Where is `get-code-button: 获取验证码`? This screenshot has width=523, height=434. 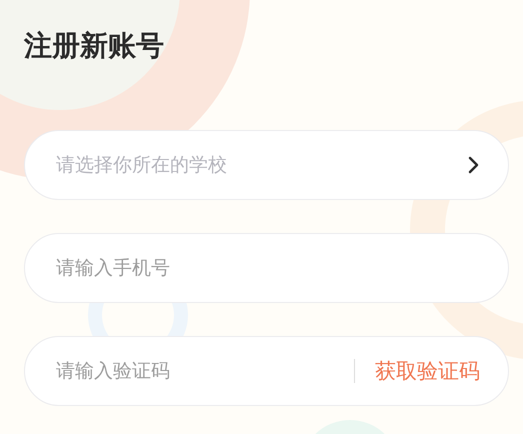
get-code-button: 获取验证码 is located at coordinates (427, 371).